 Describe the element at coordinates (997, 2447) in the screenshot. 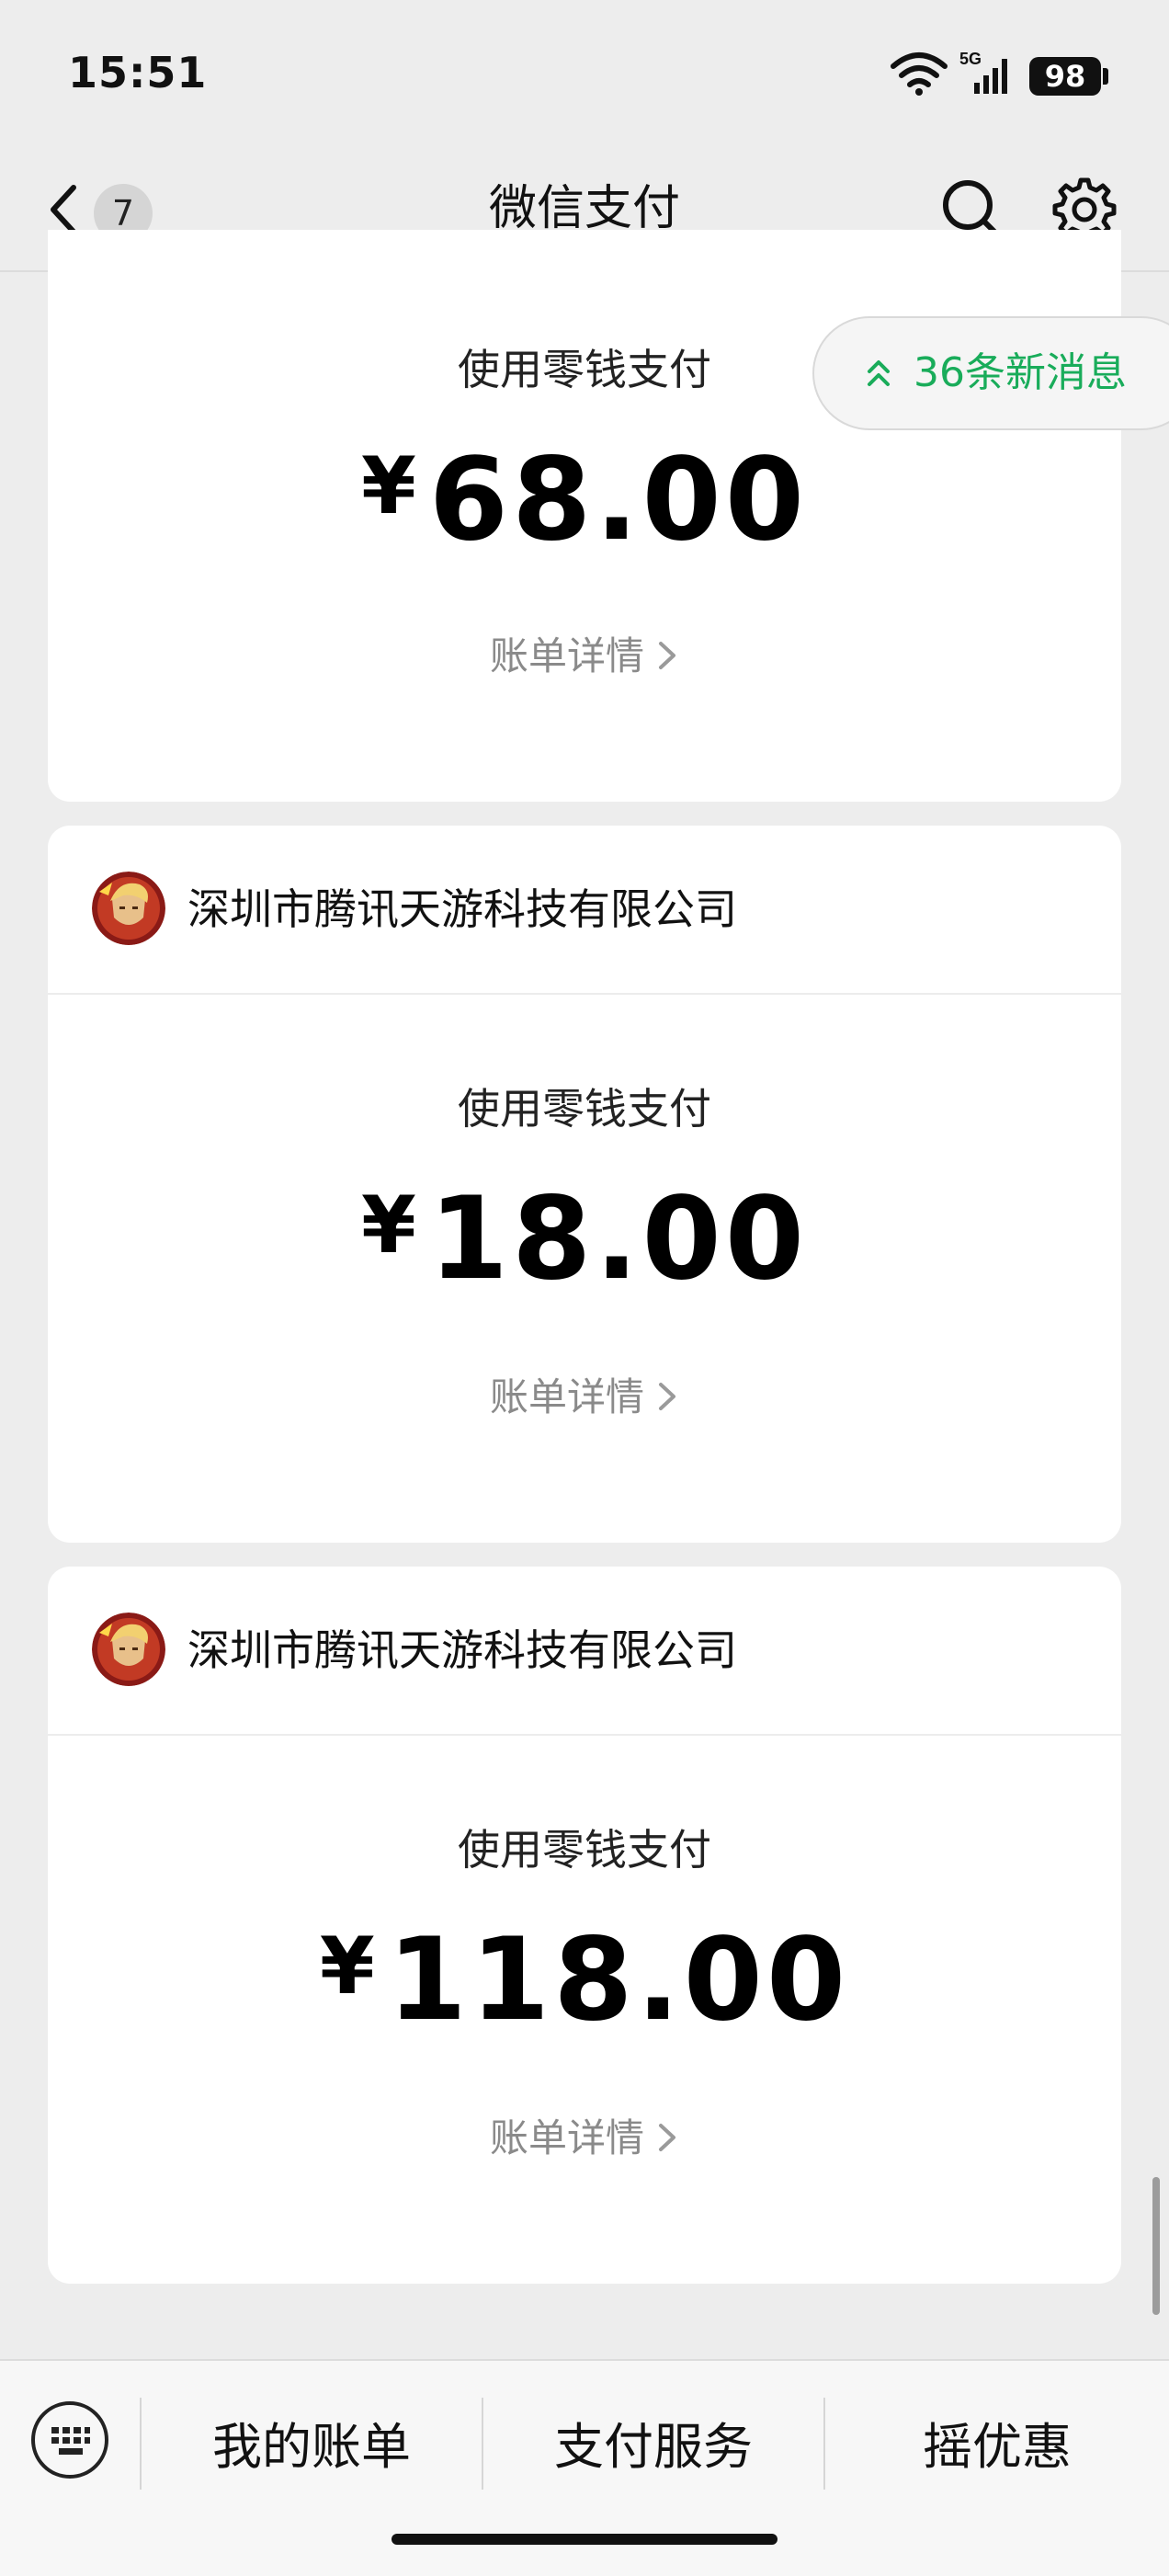

I see `menu-shake-deals: 摇优惠` at that location.